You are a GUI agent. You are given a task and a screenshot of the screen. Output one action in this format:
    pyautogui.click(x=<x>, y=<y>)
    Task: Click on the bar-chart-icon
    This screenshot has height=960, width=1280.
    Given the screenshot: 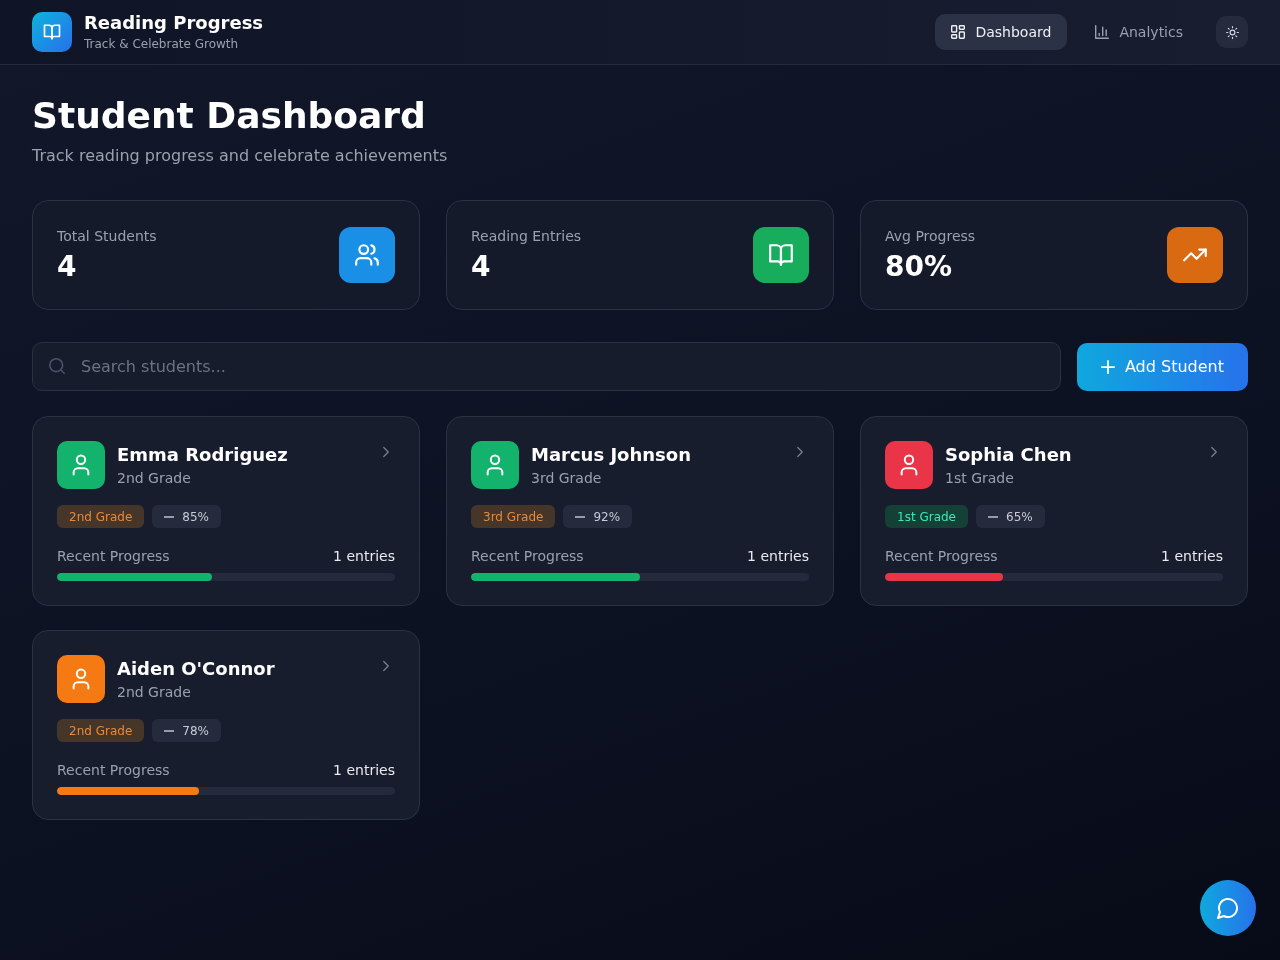 What is the action you would take?
    pyautogui.click(x=1102, y=32)
    